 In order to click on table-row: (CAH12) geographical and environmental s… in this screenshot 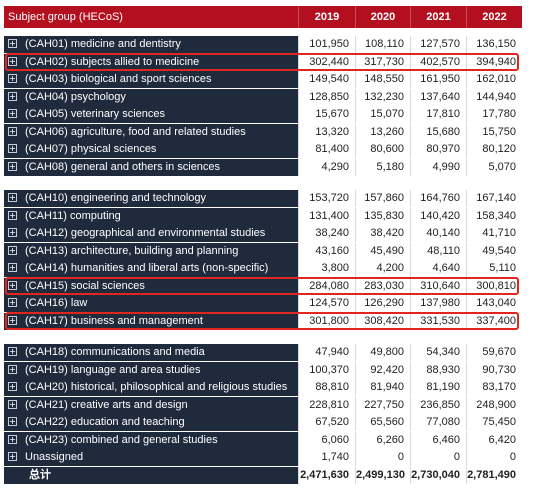, I will do `click(266, 233)`.